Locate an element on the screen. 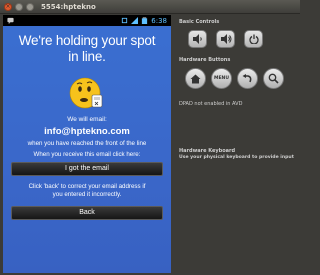  home-icon is located at coordinates (195, 78).